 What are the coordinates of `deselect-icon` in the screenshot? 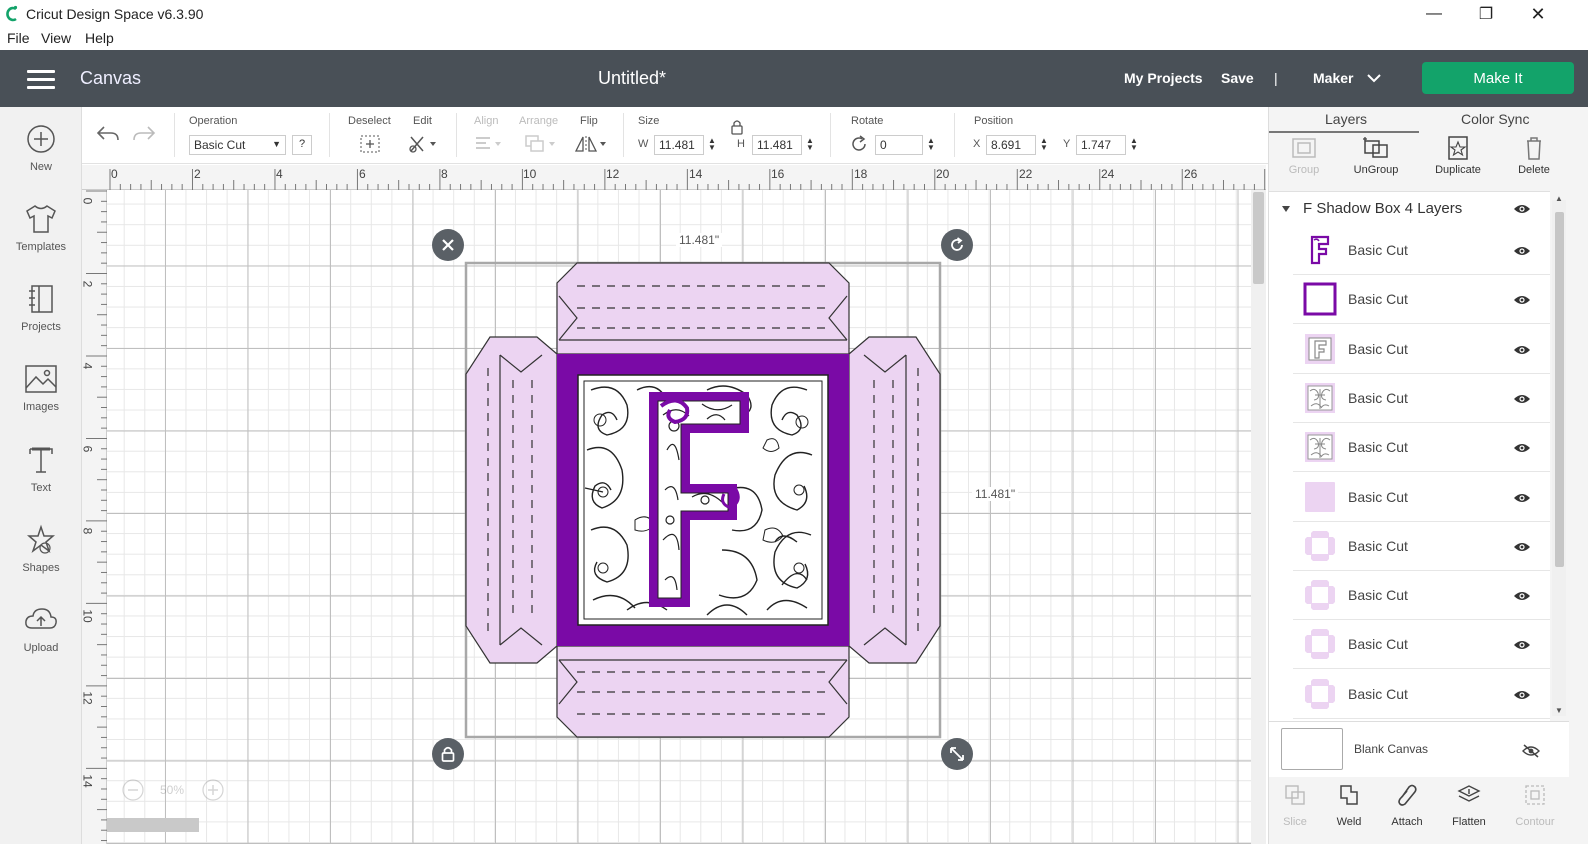 It's located at (370, 144).